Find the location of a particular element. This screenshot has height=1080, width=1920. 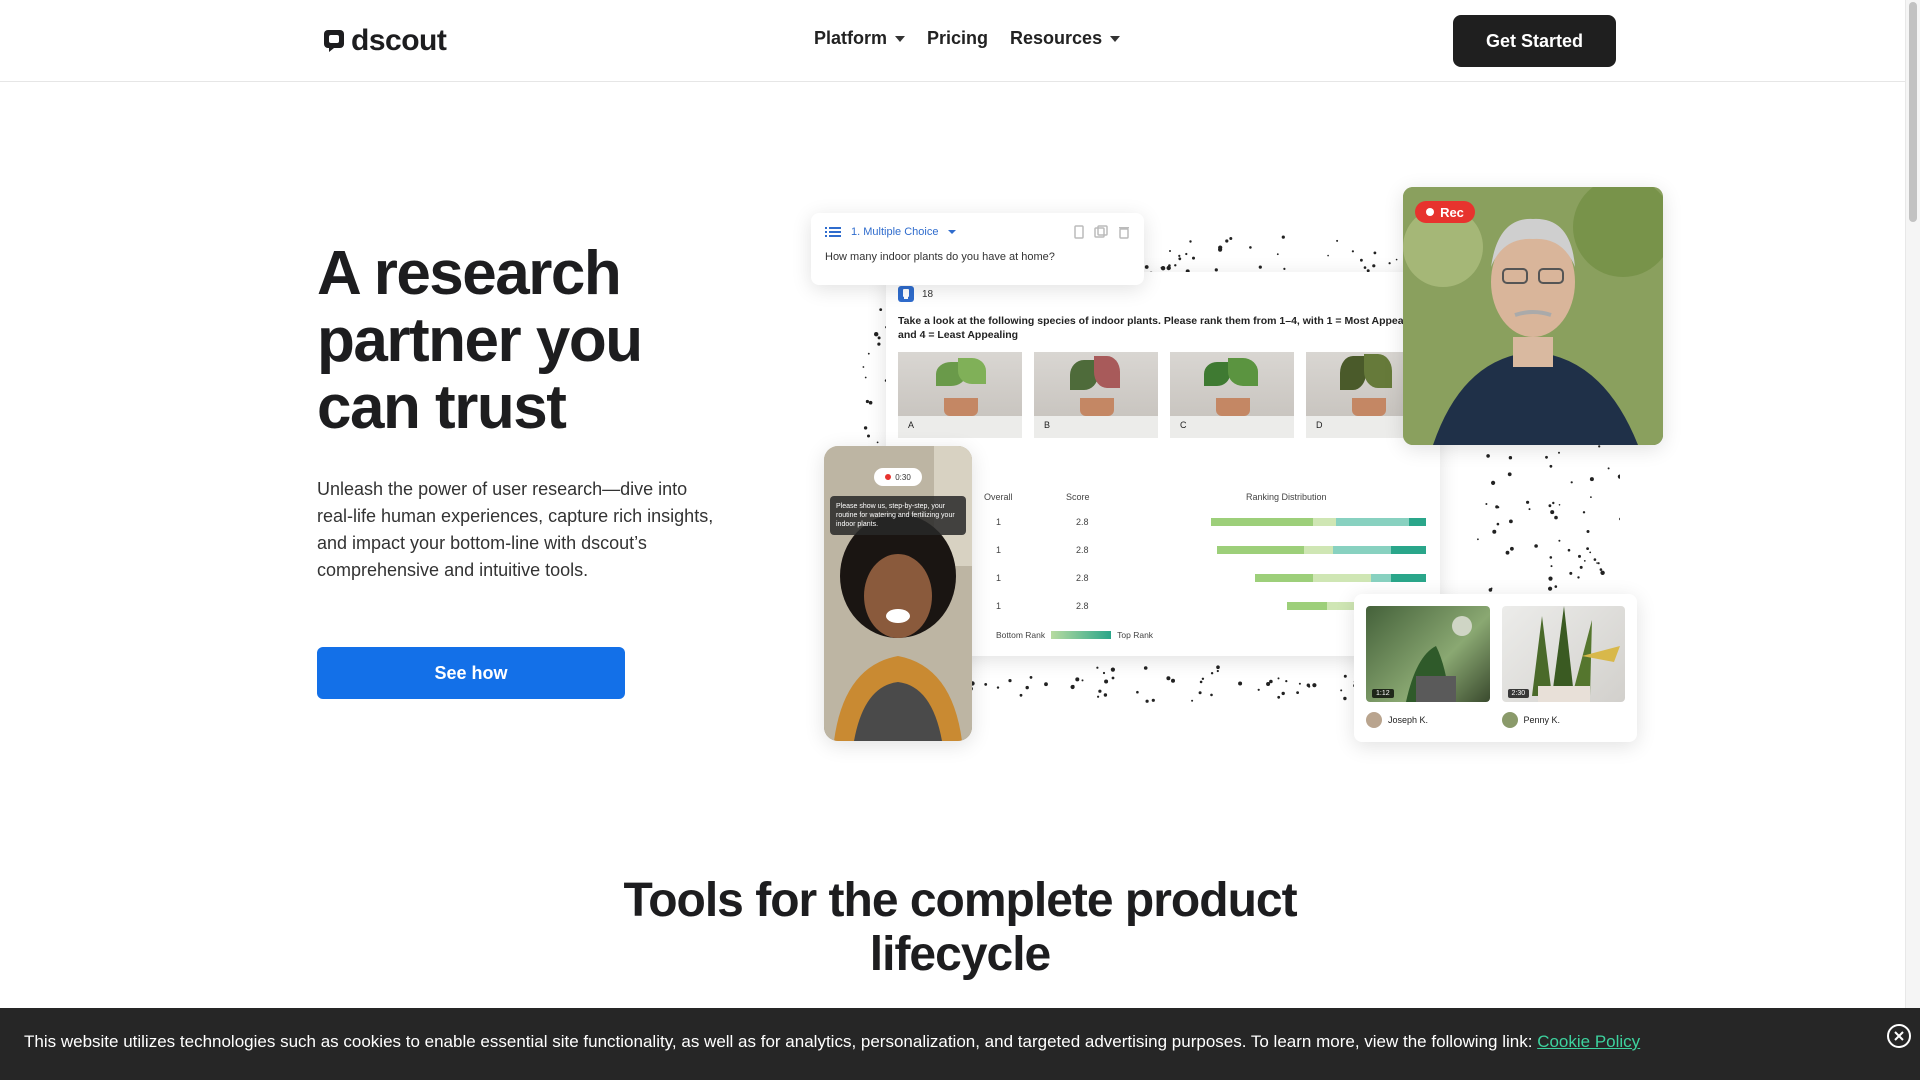

phone-participant-video is located at coordinates (898, 593).